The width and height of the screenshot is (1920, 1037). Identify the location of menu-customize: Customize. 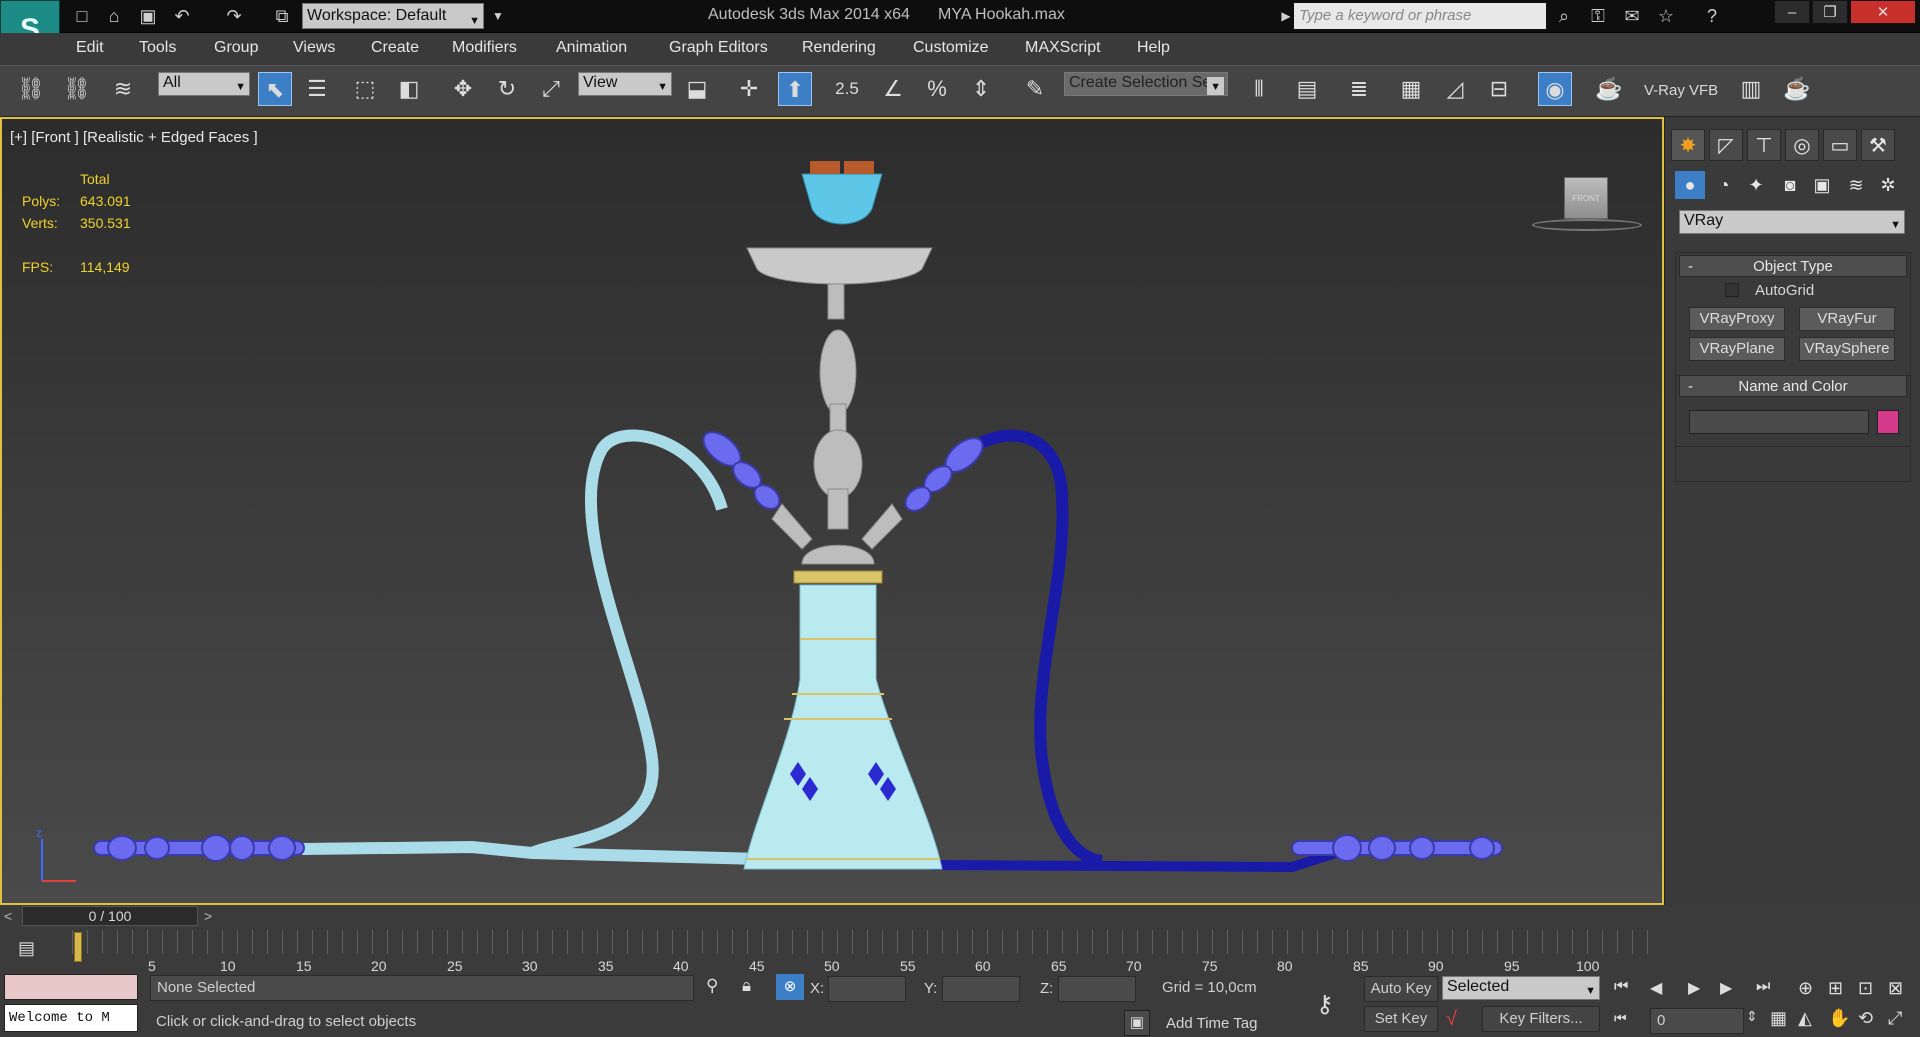
(951, 48).